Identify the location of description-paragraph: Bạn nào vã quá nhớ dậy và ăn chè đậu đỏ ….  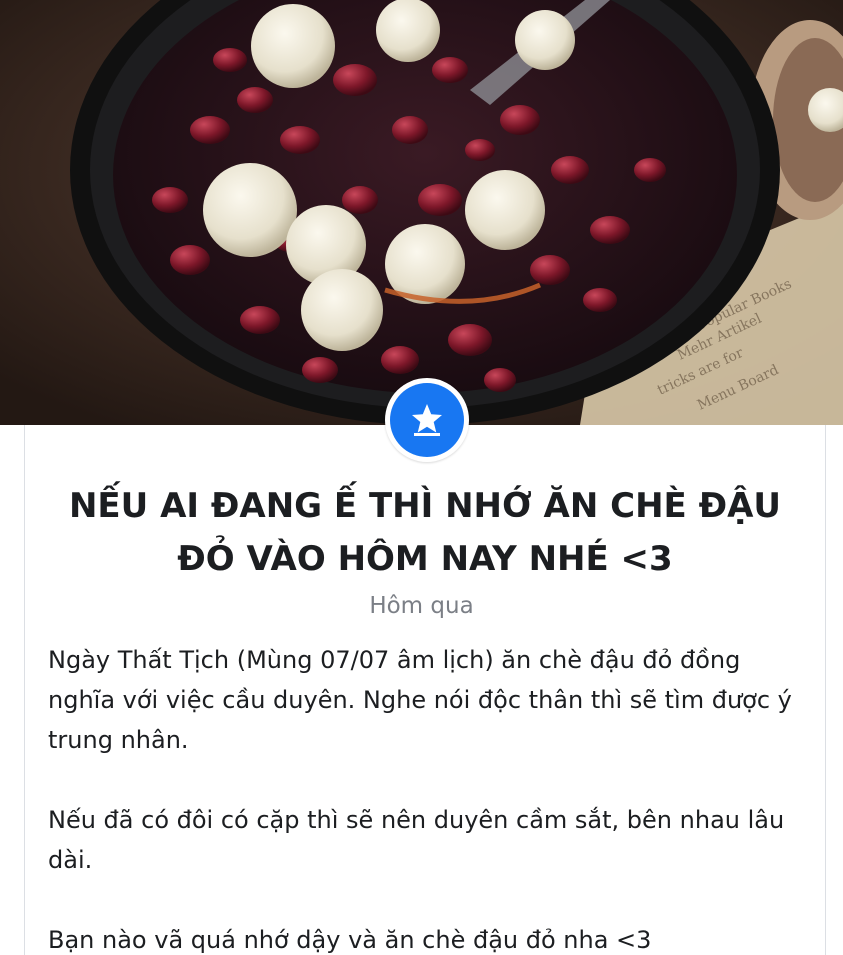
(350, 940).